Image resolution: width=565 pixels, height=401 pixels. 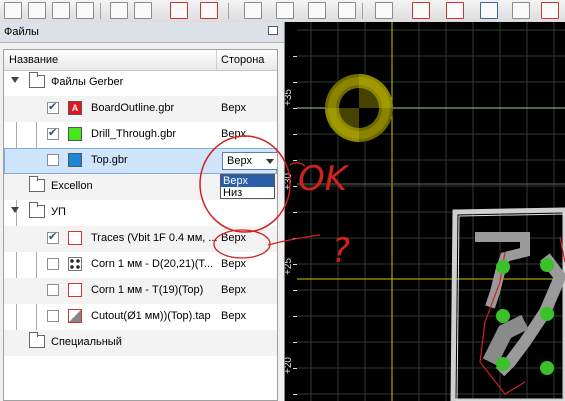 I want to click on save-all-icon, so click(x=85, y=10).